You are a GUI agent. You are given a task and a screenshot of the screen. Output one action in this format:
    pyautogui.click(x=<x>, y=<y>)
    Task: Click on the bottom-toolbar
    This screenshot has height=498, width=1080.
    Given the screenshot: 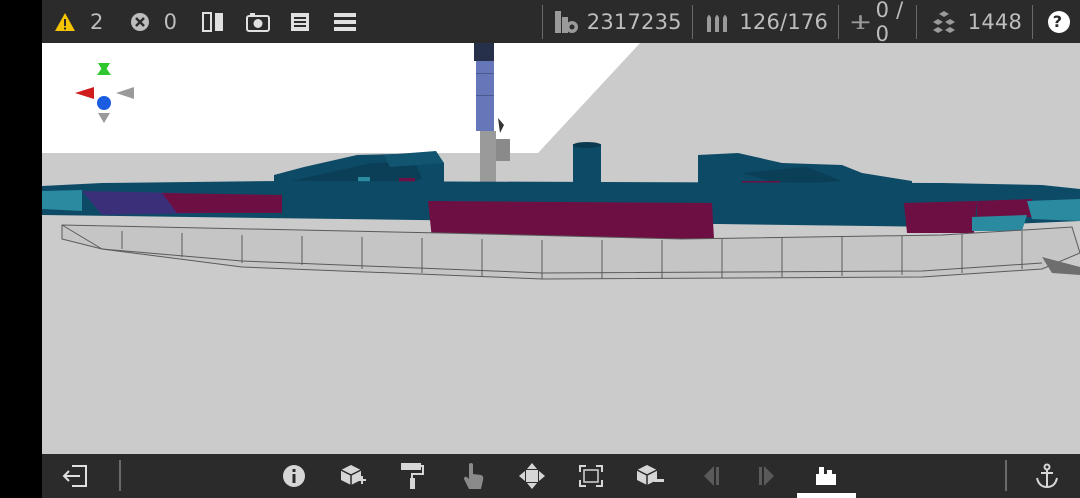 What is the action you would take?
    pyautogui.click(x=561, y=476)
    